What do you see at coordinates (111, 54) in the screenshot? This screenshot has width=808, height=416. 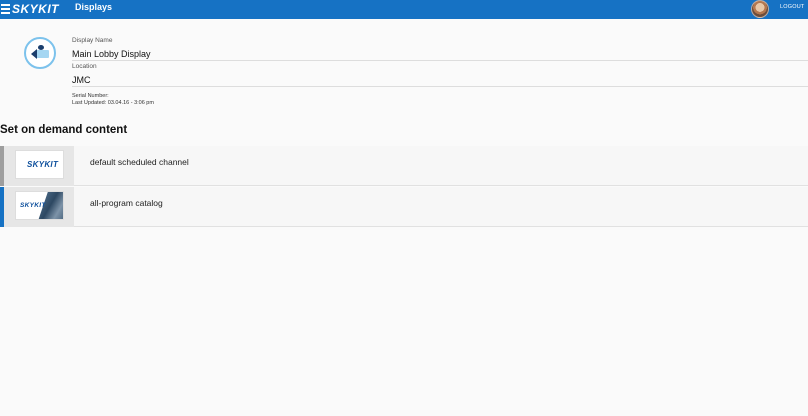 I see `display-name-field: Main Lobby Display` at bounding box center [111, 54].